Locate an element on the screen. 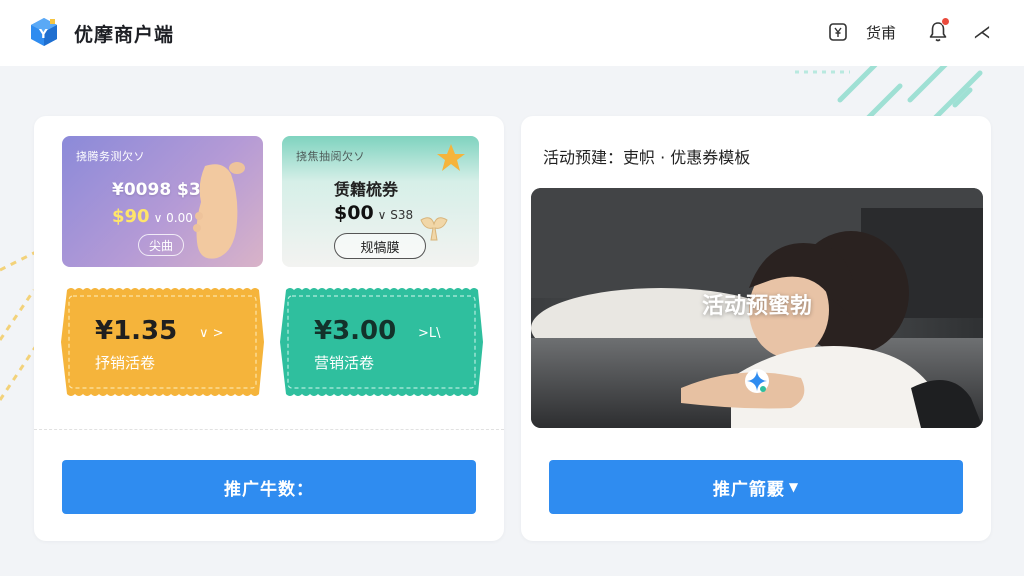 This screenshot has height=576, width=1024. foot-illustration is located at coordinates (219, 210).